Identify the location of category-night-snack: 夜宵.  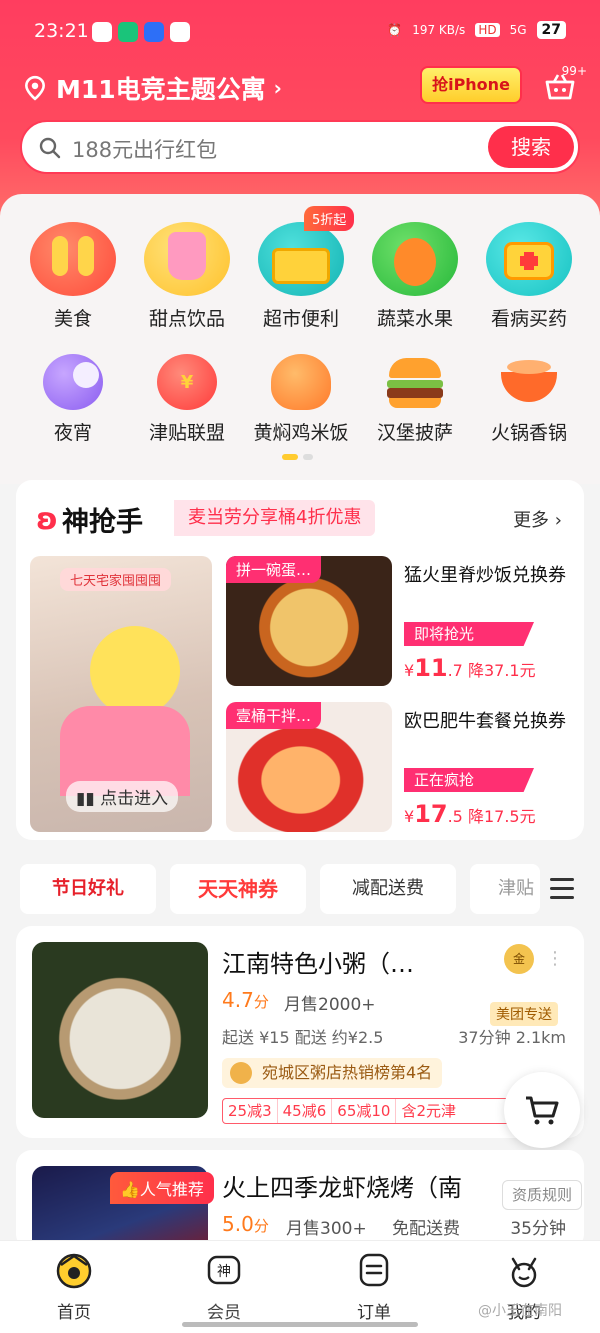
(73, 399).